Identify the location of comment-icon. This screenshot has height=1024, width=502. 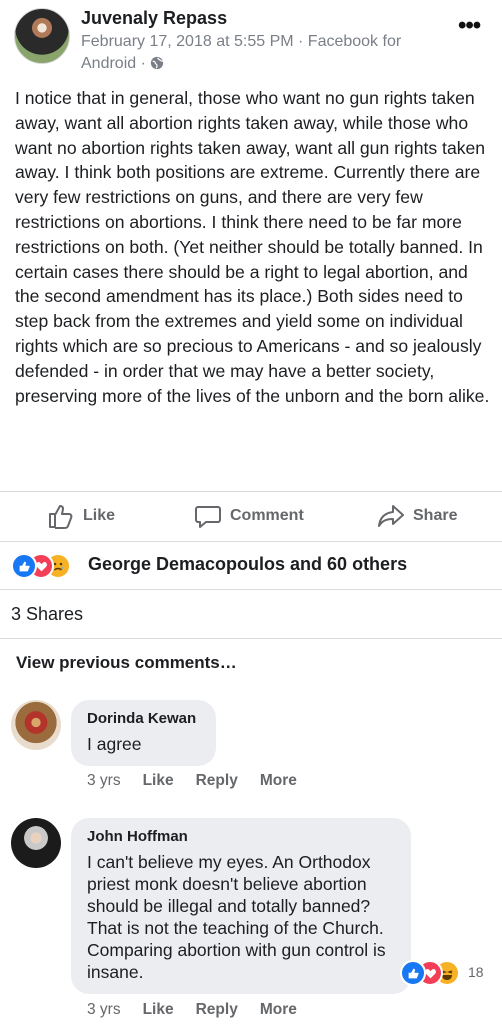
(208, 517).